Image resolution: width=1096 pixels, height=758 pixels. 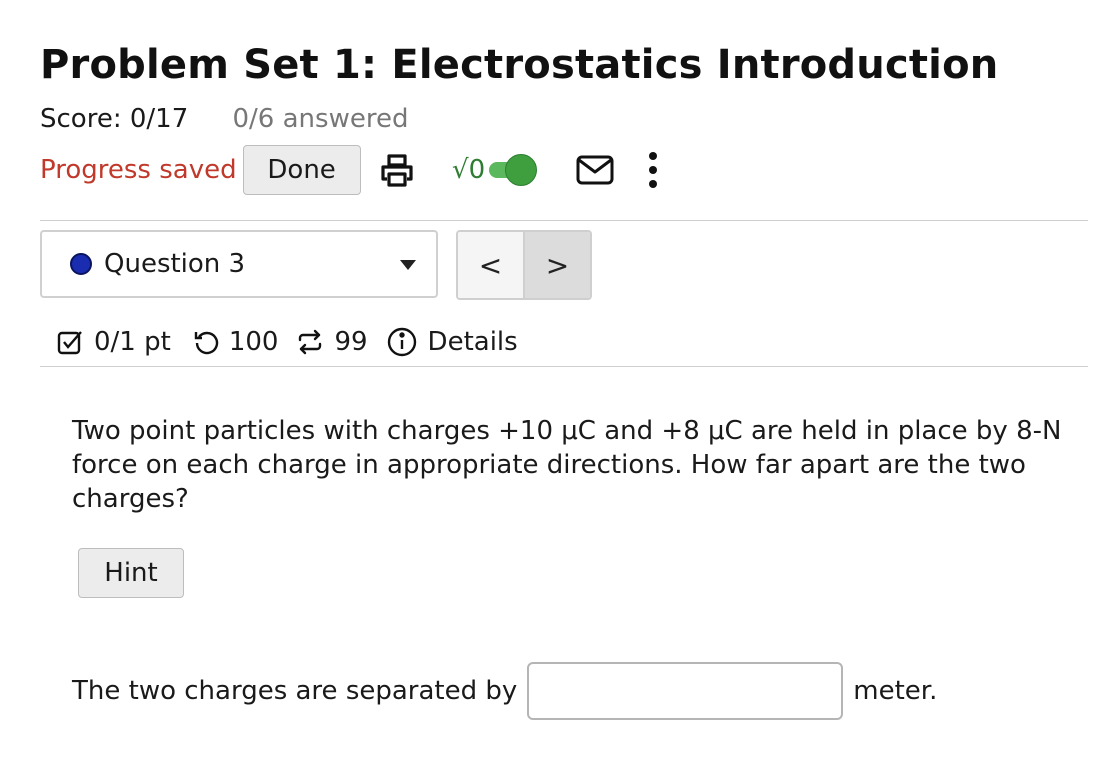 I want to click on versions-icon, so click(x=310, y=342).